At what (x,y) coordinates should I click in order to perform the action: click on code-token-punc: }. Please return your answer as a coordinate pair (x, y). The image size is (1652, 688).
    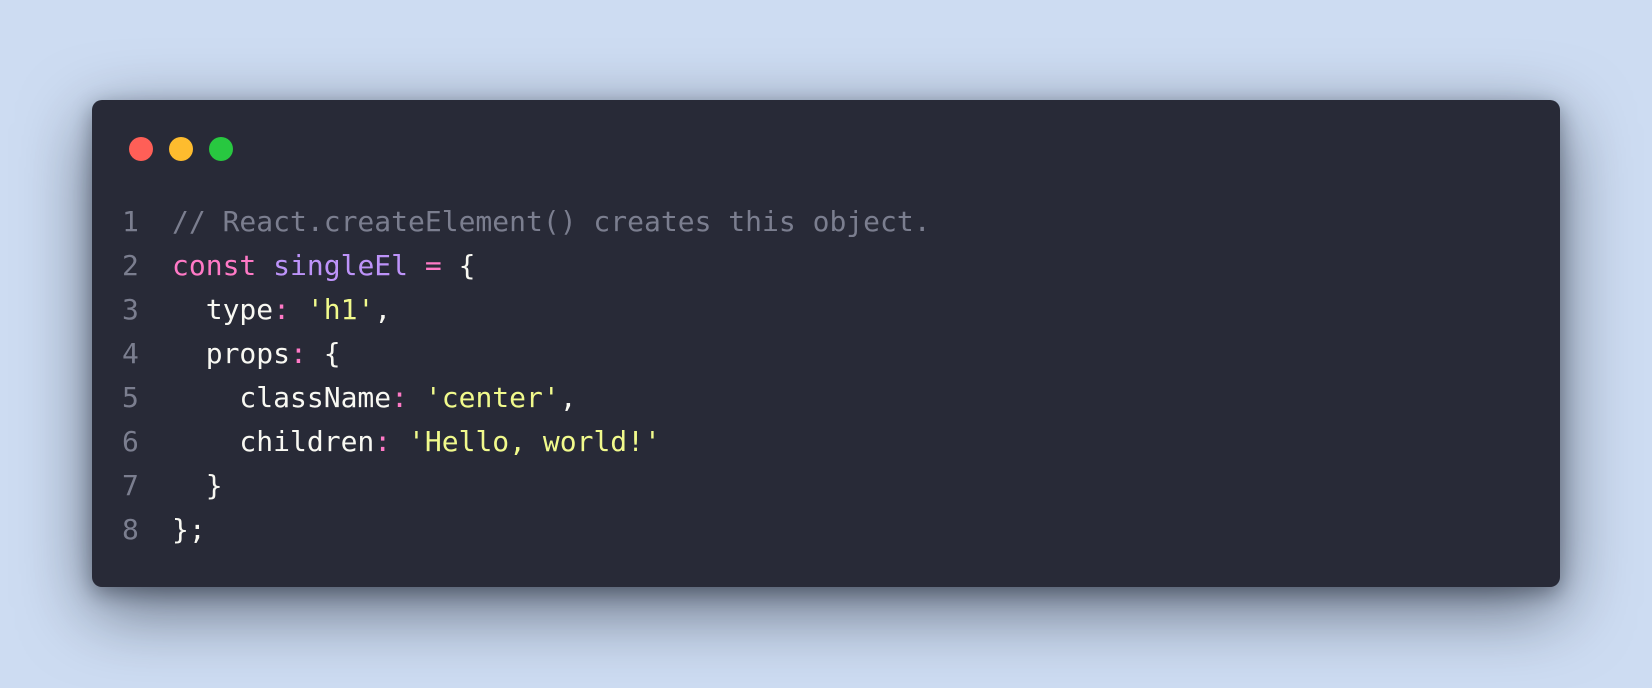
    Looking at the image, I should click on (197, 485).